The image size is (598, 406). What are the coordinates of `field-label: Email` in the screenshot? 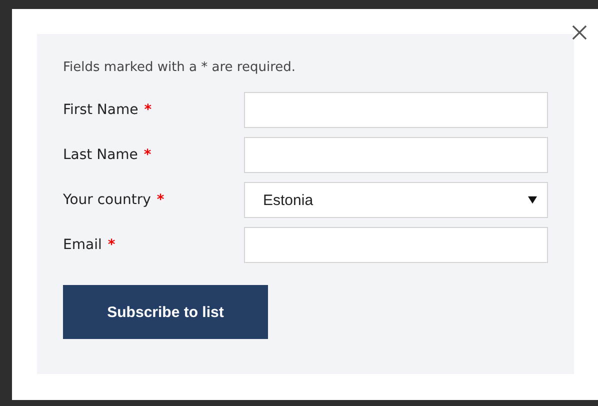 It's located at (82, 245).